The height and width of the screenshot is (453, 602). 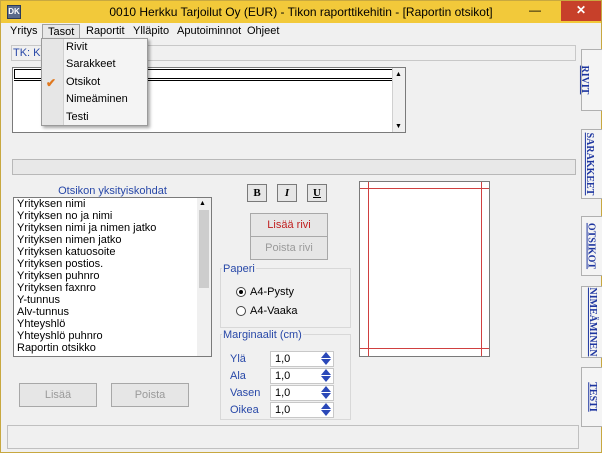 I want to click on menu-item-sarakkeet: Sarakkeet, so click(x=91, y=64).